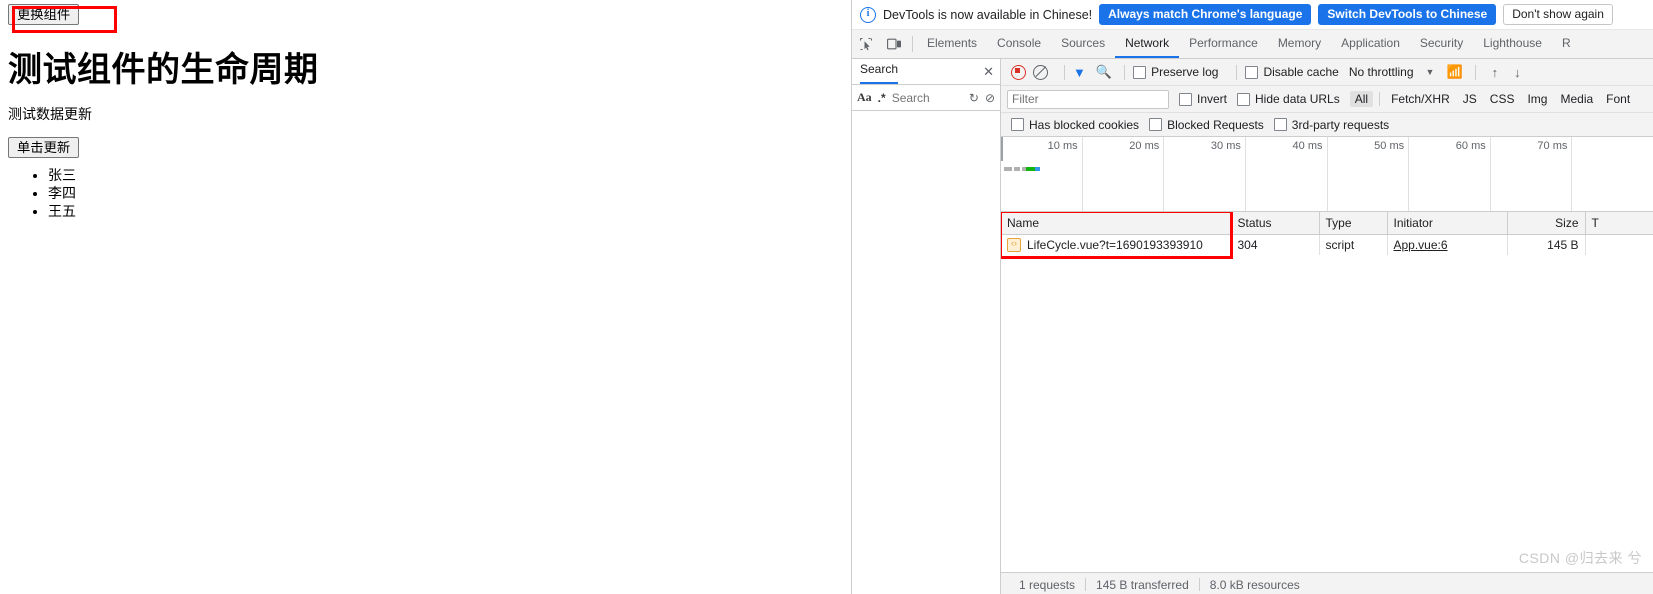  What do you see at coordinates (1370, 44) in the screenshot?
I see `tab-application: Application` at bounding box center [1370, 44].